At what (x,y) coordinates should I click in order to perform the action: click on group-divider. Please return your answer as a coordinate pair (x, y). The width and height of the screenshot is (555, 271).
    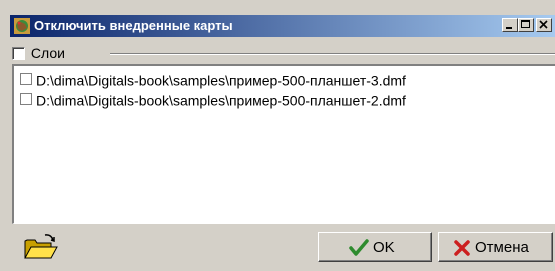
    Looking at the image, I should click on (332, 54).